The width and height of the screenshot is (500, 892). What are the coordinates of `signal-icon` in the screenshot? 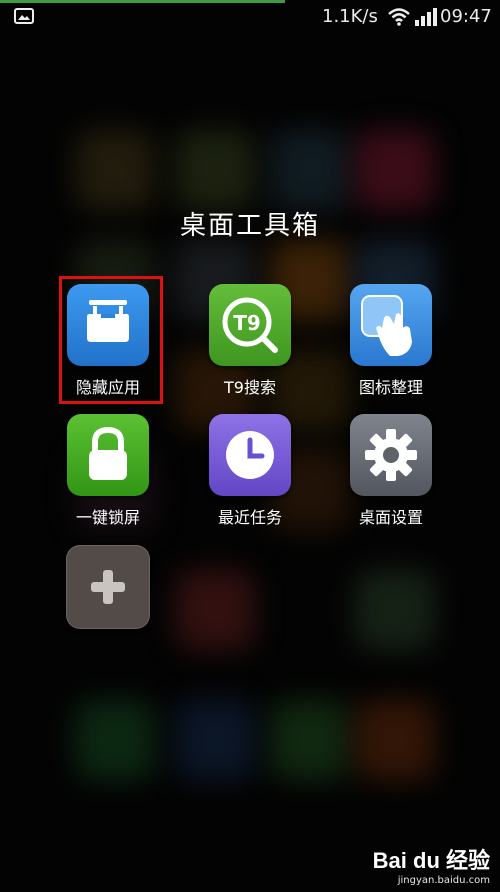 It's located at (426, 17).